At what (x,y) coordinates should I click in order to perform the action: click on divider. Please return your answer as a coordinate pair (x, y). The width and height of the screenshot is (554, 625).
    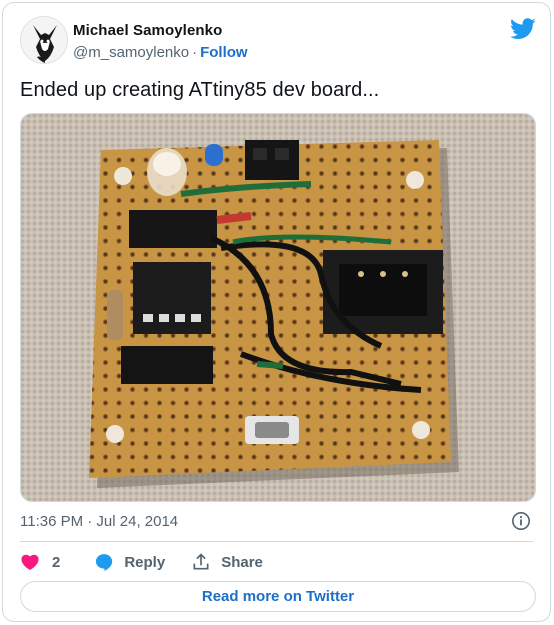
    Looking at the image, I should click on (276, 541).